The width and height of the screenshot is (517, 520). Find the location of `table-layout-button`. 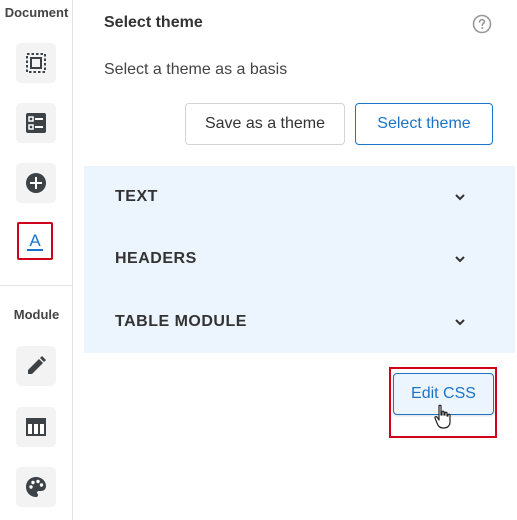

table-layout-button is located at coordinates (36, 427).